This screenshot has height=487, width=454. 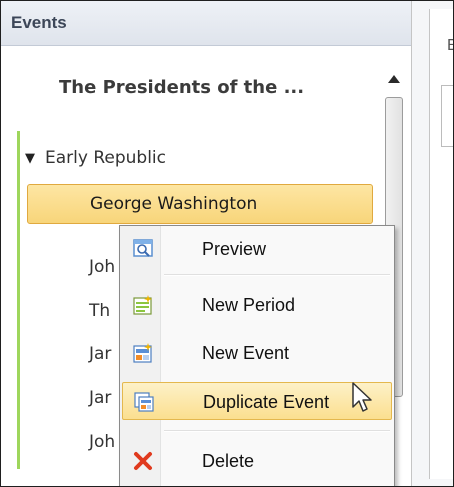 What do you see at coordinates (143, 248) in the screenshot?
I see `preview-icon` at bounding box center [143, 248].